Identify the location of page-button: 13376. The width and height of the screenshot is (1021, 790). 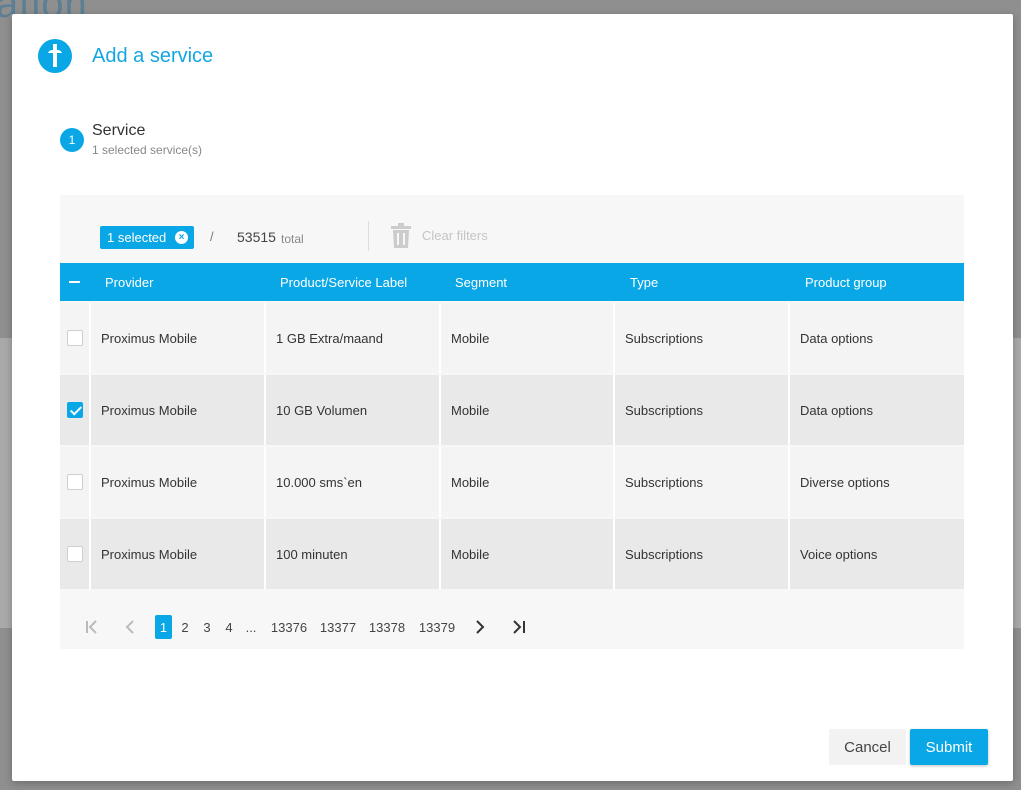
(289, 627).